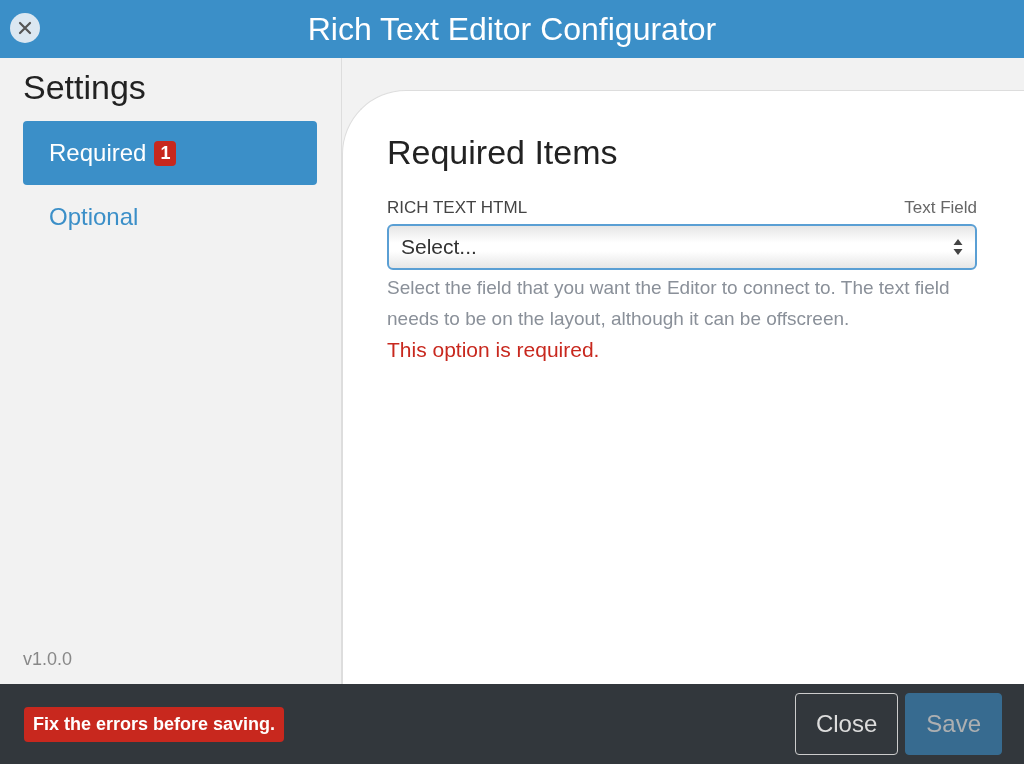  What do you see at coordinates (846, 724) in the screenshot?
I see `close-button: Close` at bounding box center [846, 724].